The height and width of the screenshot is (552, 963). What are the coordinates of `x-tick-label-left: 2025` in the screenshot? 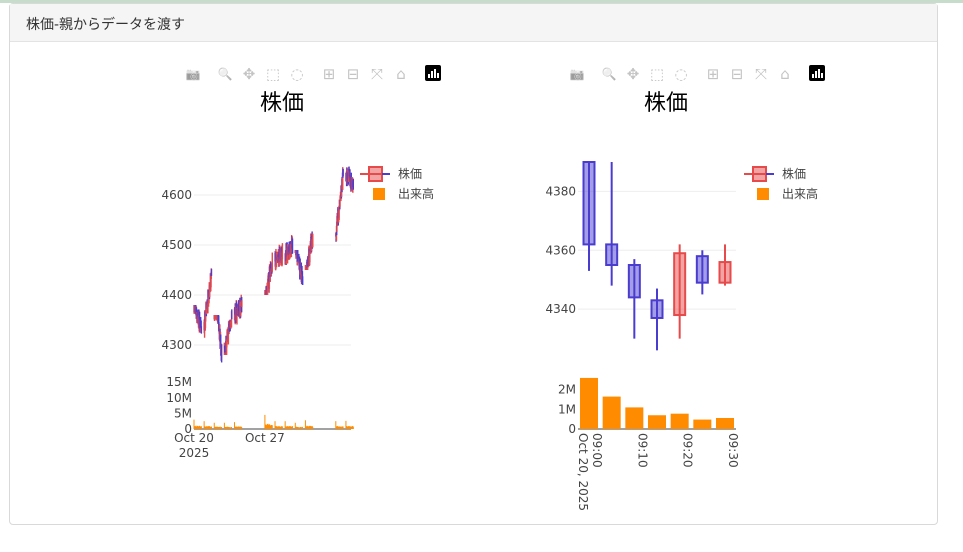 It's located at (194, 453).